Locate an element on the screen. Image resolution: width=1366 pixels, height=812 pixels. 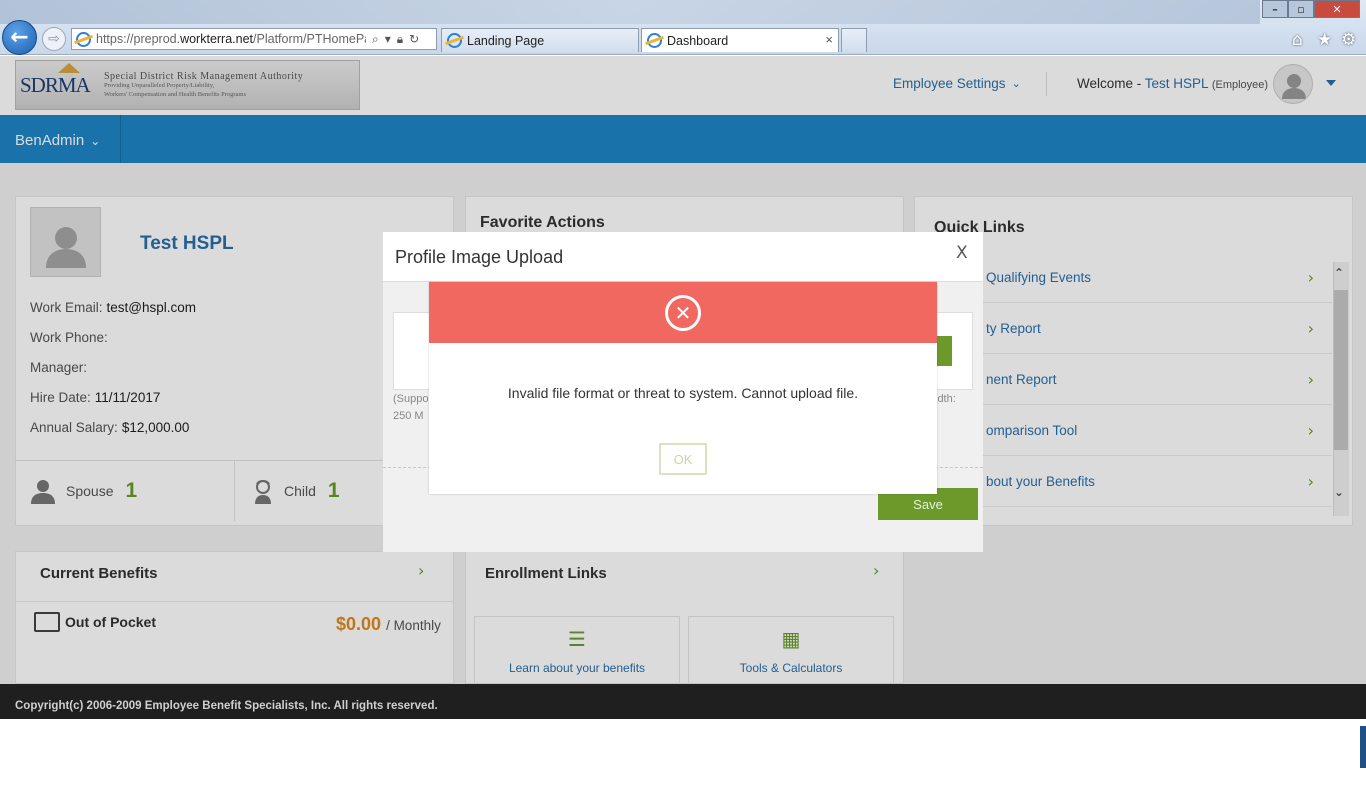
back-arrow-icon: ← is located at coordinates (19, 37).